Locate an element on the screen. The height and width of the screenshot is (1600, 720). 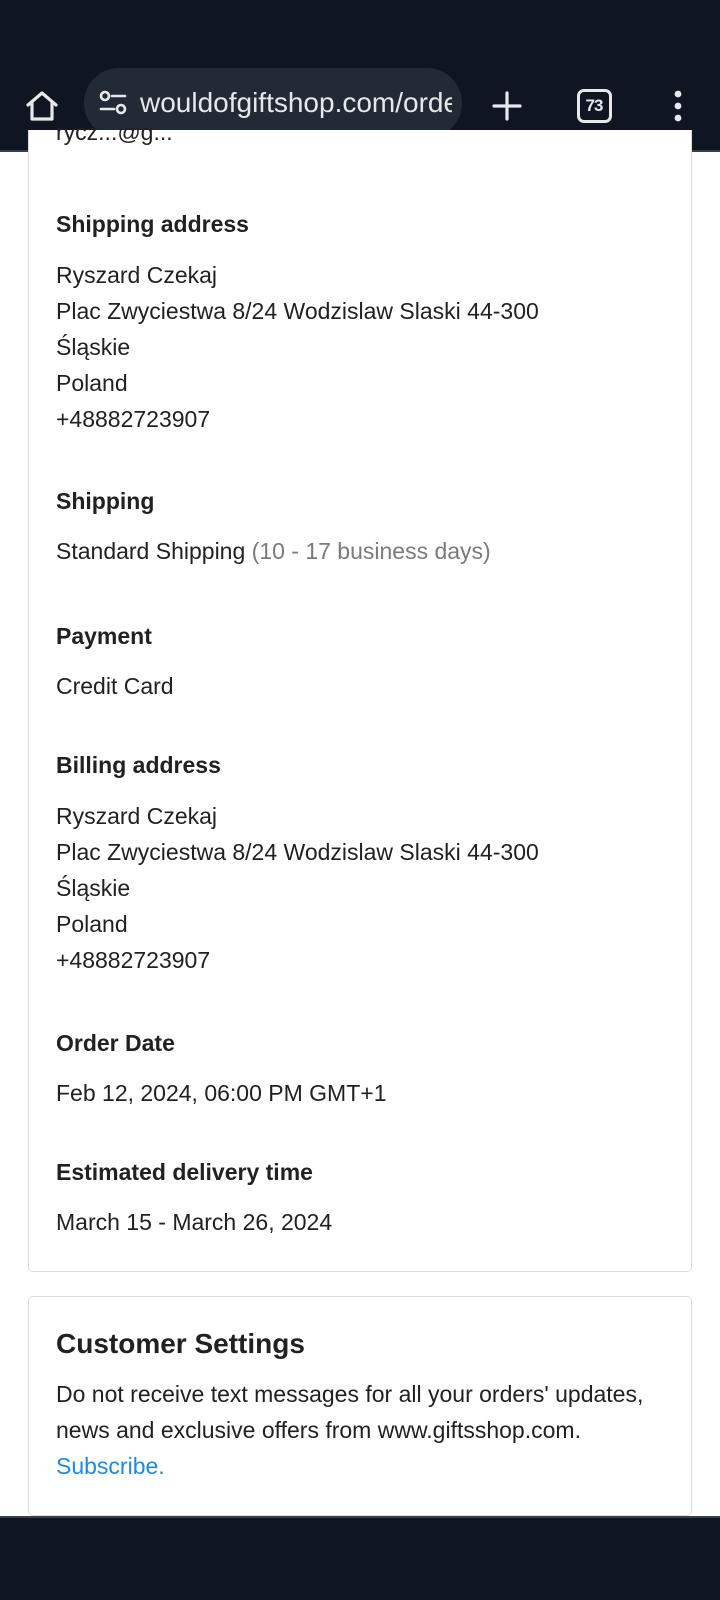
billing-region: Śląskie is located at coordinates (93, 888).